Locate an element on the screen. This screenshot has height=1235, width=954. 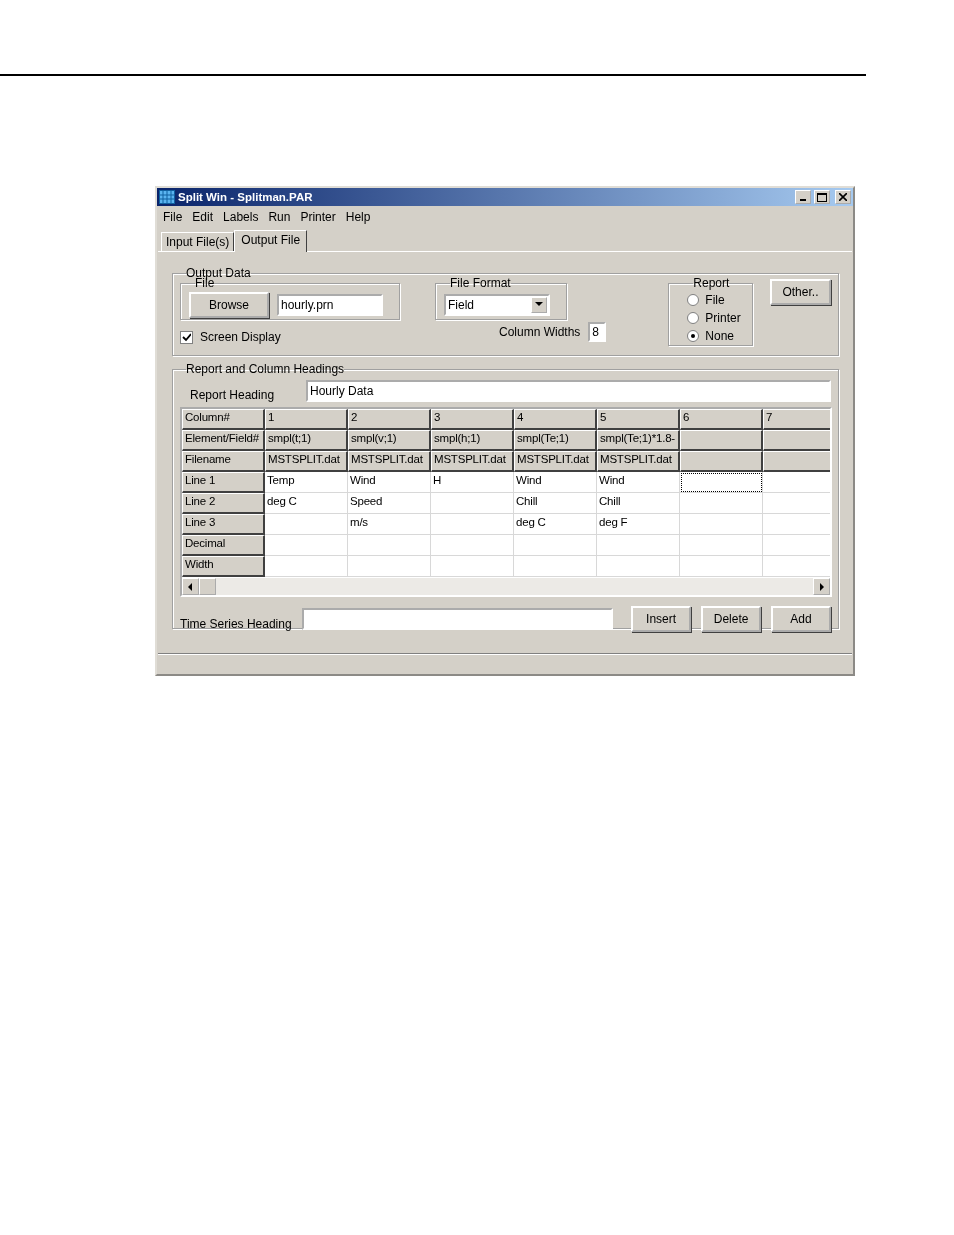
group-title: Report is located at coordinates (711, 283).